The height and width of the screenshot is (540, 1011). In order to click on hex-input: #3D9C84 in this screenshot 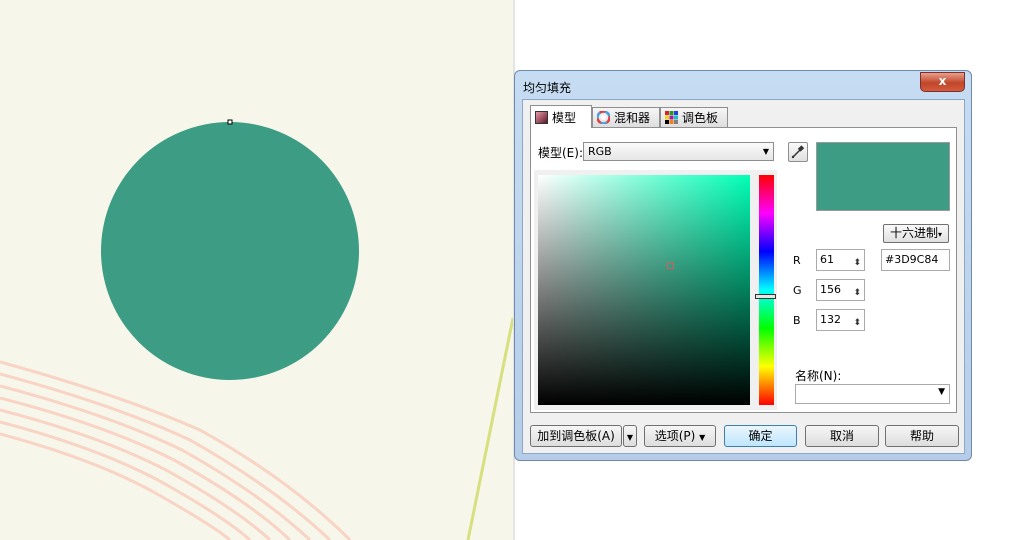, I will do `click(915, 260)`.